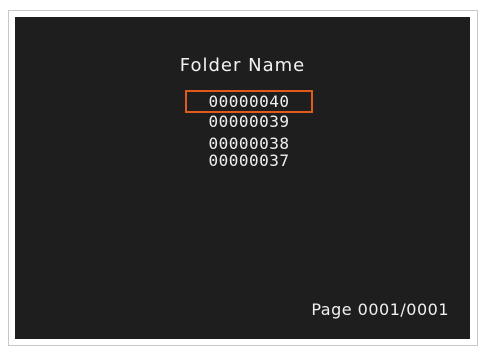 The image size is (486, 356). Describe the element at coordinates (380, 309) in the screenshot. I see `page-indicator: Page 0001/0001` at that location.